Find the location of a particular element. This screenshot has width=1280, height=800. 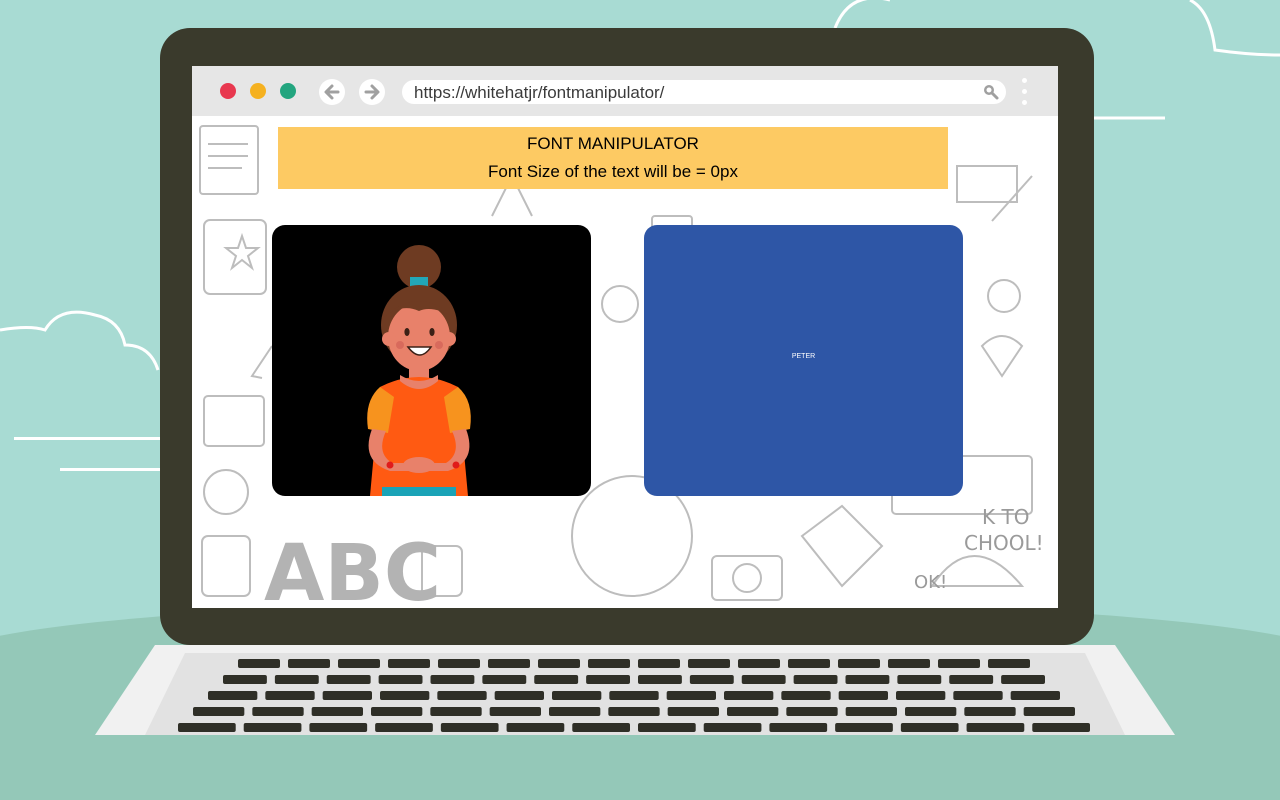

browser-toolbar: https://whitehatjr/fontmanipulator/ is located at coordinates (625, 91).